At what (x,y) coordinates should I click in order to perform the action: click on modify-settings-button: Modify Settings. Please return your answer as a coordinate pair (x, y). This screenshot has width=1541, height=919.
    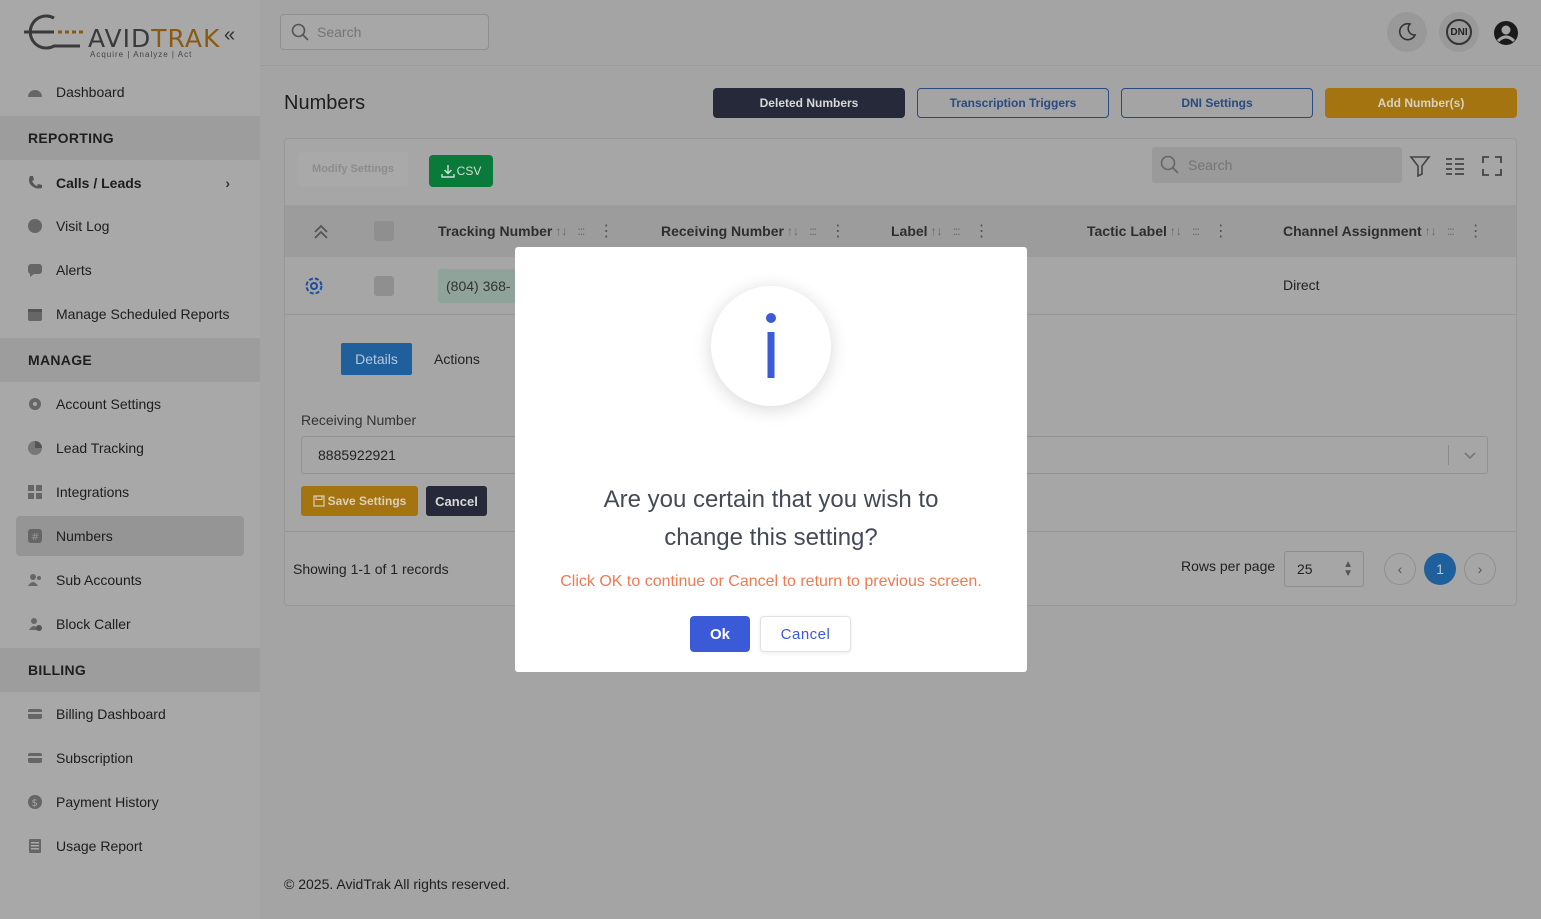
    Looking at the image, I should click on (353, 169).